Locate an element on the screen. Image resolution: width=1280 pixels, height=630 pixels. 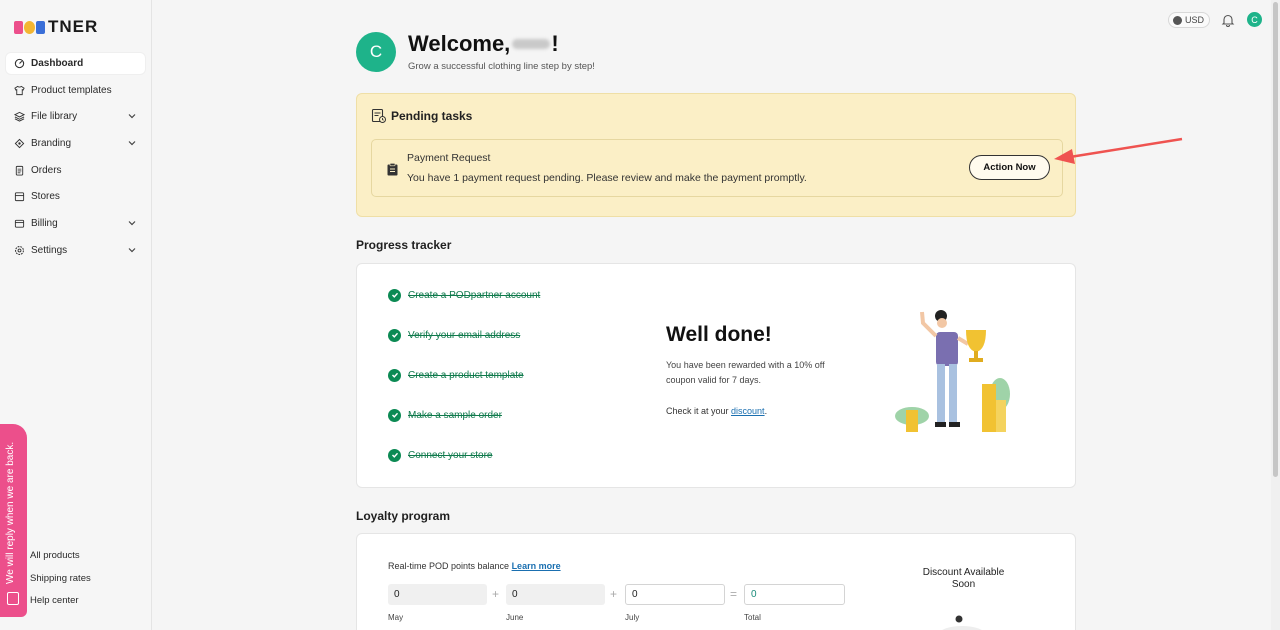
currency-icon is located at coordinates (1177, 20).